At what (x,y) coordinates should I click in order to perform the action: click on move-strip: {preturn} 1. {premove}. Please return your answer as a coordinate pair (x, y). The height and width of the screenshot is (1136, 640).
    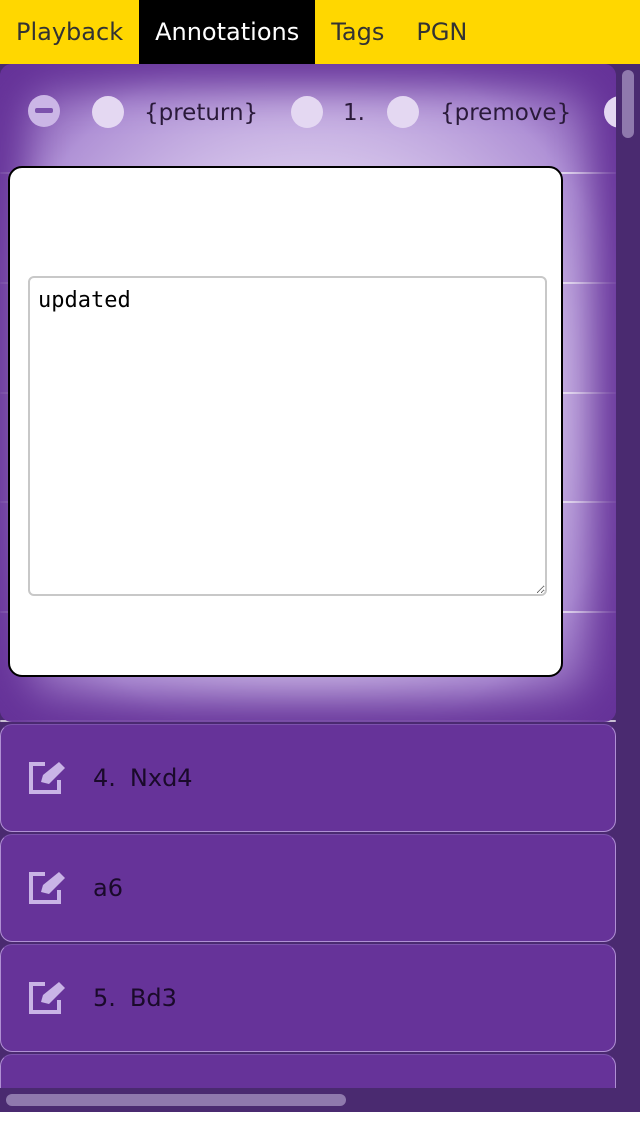
    Looking at the image, I should click on (318, 118).